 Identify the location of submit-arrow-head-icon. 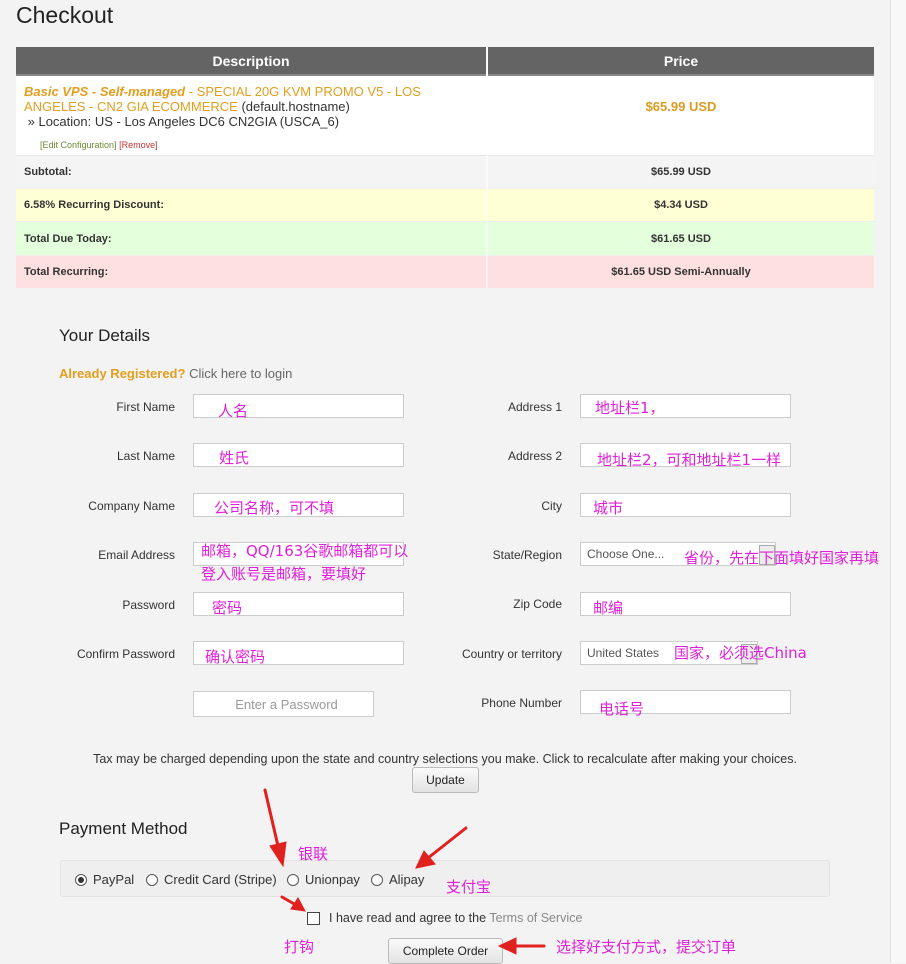
(507, 946).